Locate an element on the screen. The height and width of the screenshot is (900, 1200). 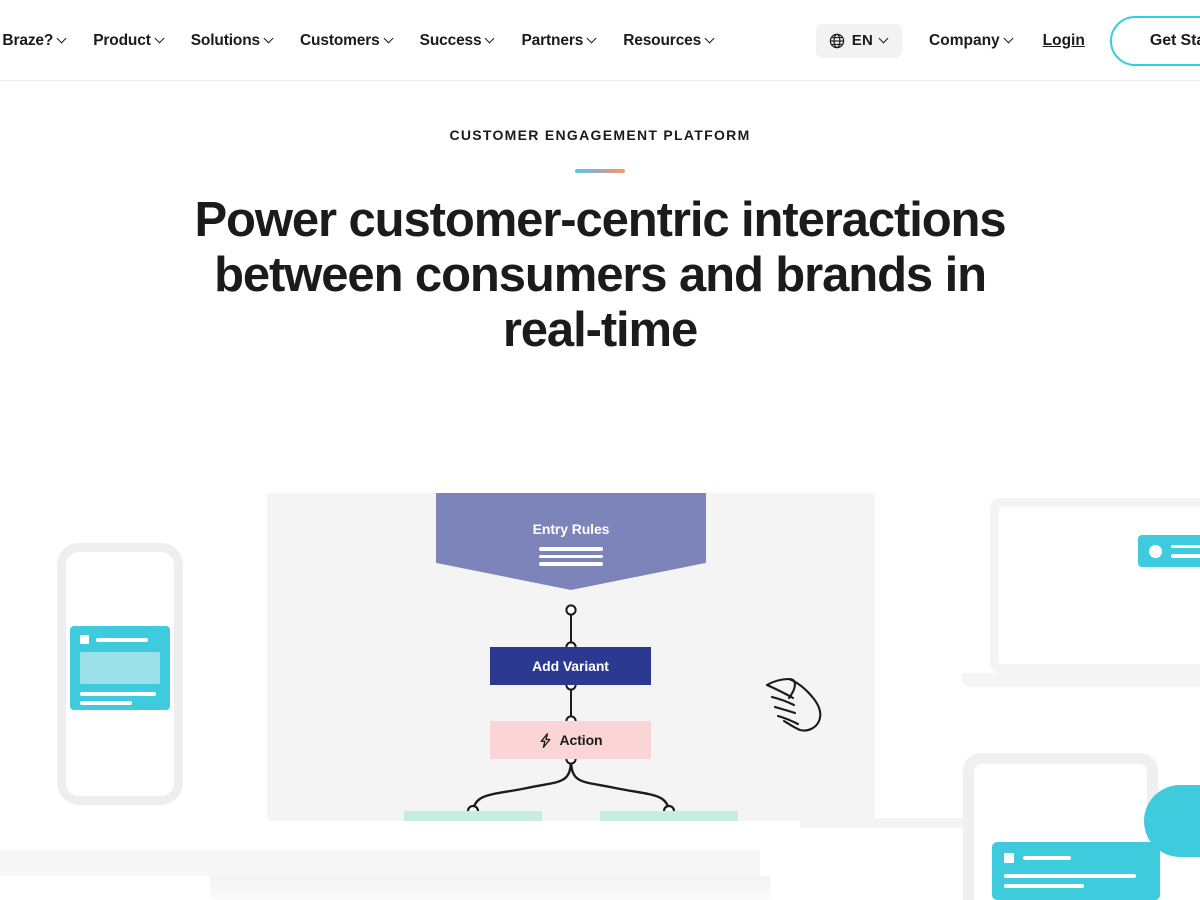
entry-rules-placeholder-lines is located at coordinates (571, 556).